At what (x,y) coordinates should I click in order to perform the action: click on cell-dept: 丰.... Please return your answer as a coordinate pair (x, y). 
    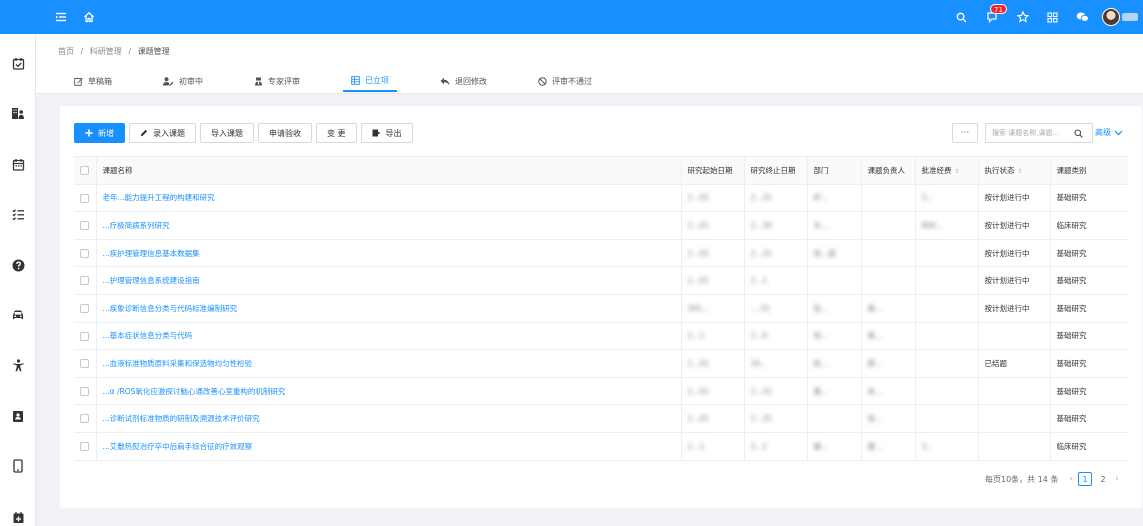
    Looking at the image, I should click on (833, 225).